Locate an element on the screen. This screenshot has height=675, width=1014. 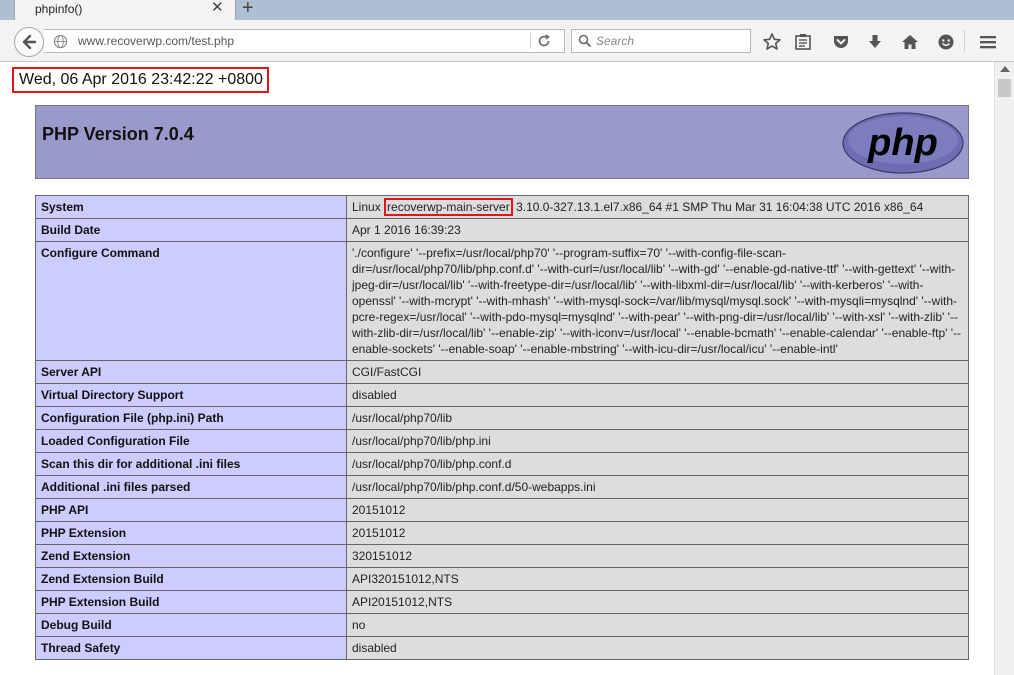
row-label: Thread Safety is located at coordinates (191, 648).